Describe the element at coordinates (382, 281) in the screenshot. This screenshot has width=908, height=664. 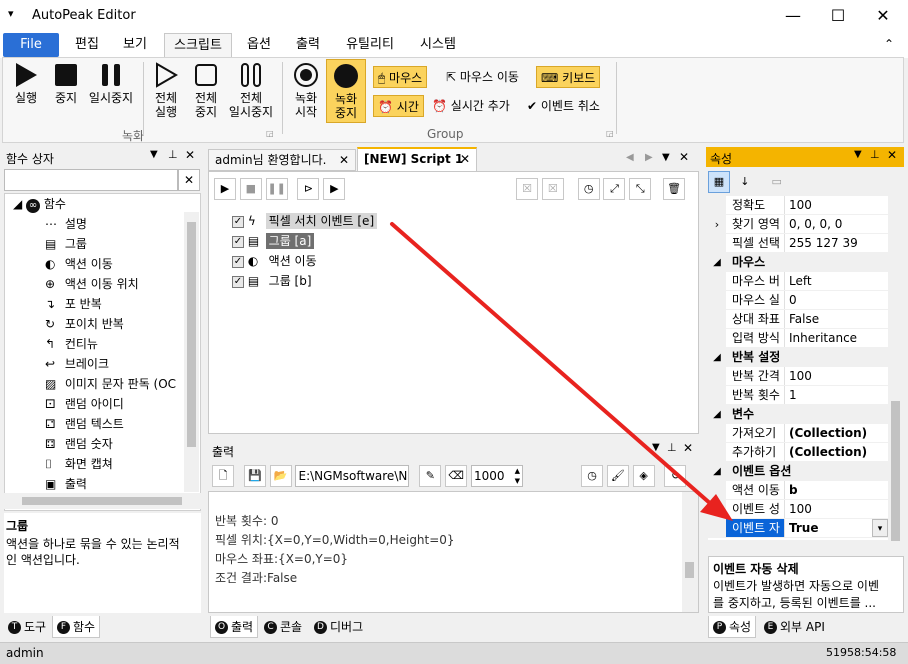
I see `script-node: ✓ ▤ 그룹 [b]` at that location.